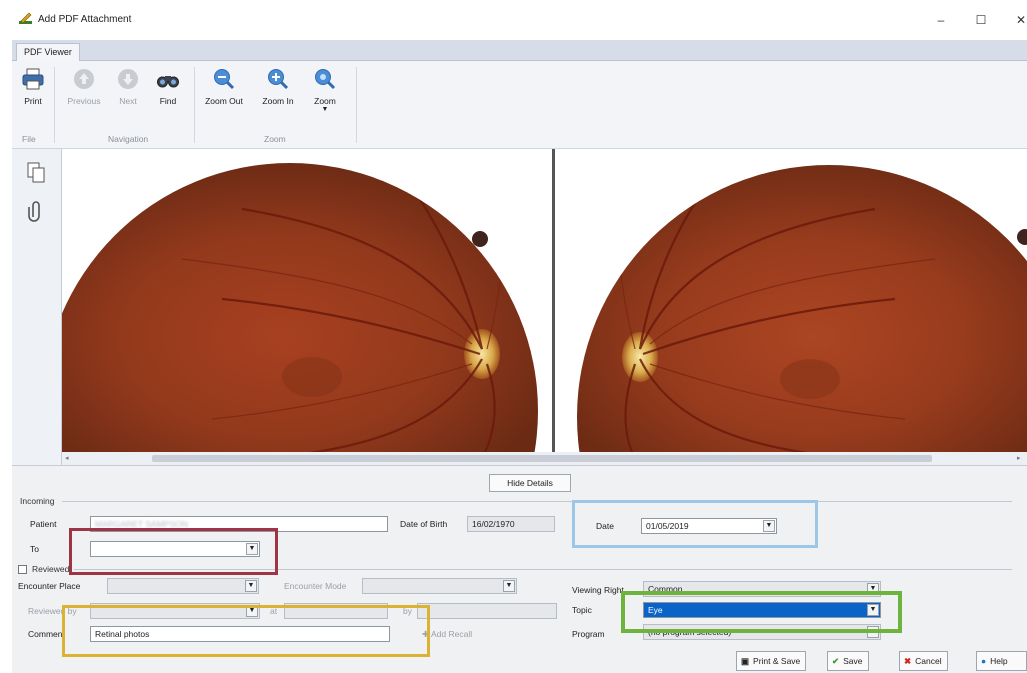 The width and height of the screenshot is (1027, 673). I want to click on cancel-button: ✖ Cancel, so click(923, 661).